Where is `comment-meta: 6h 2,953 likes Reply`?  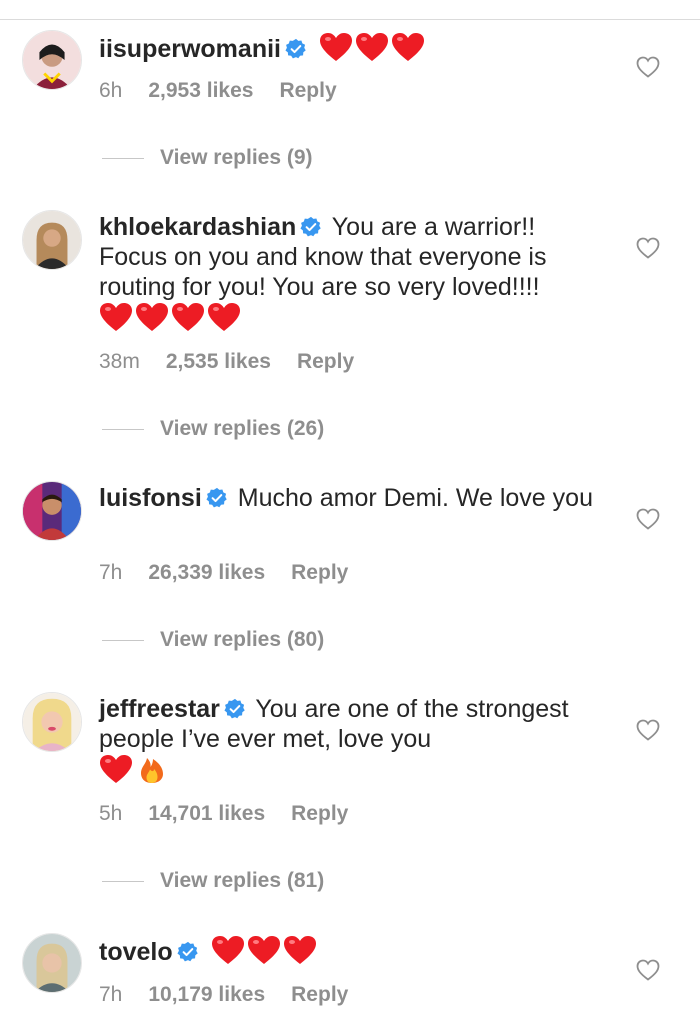
comment-meta: 6h 2,953 likes Reply is located at coordinates (231, 91).